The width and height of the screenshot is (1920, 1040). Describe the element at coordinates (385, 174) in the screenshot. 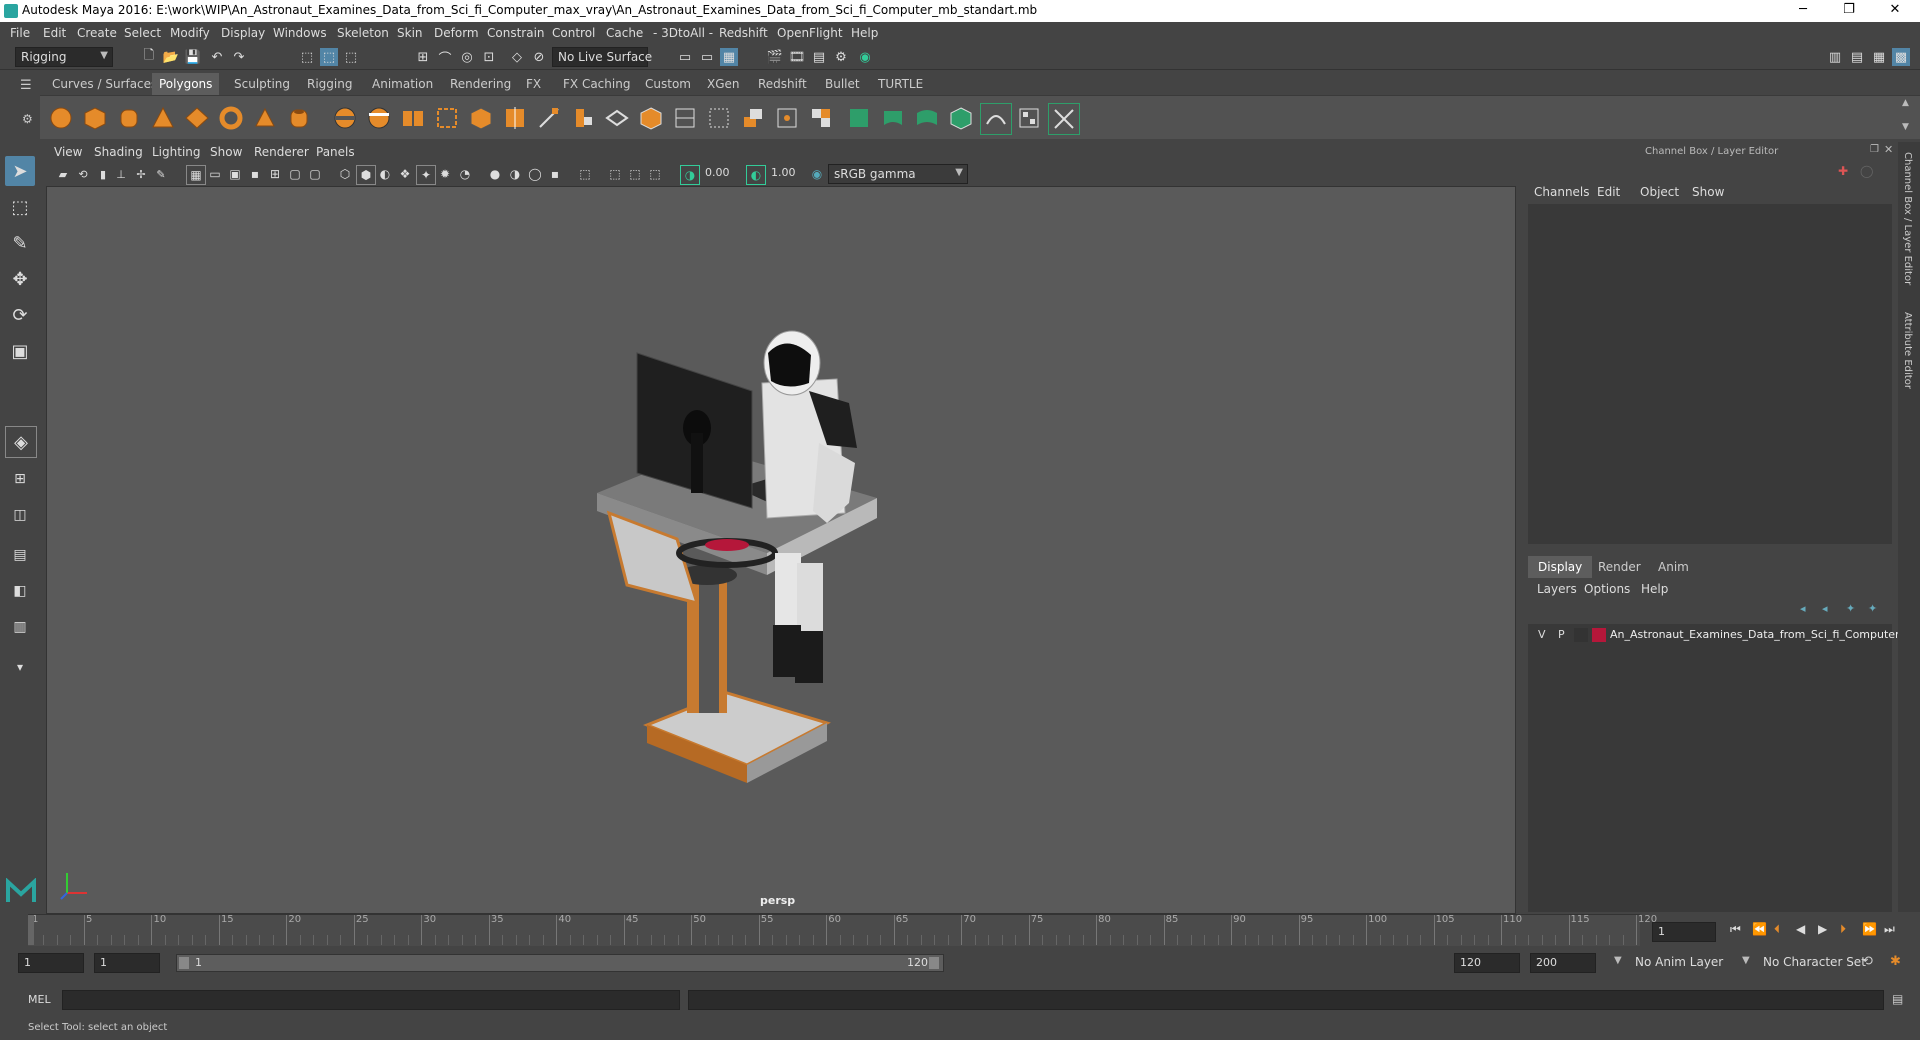

I see `wireframe-on-shaded-icon: ◐` at that location.